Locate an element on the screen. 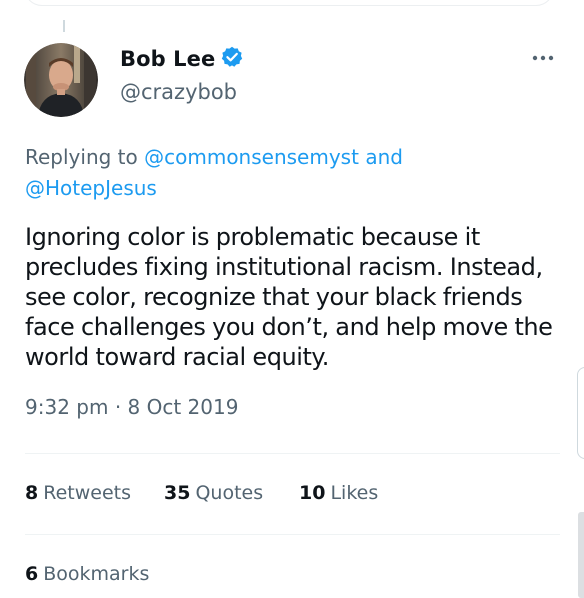  bookmarks-count: 6 is located at coordinates (32, 574).